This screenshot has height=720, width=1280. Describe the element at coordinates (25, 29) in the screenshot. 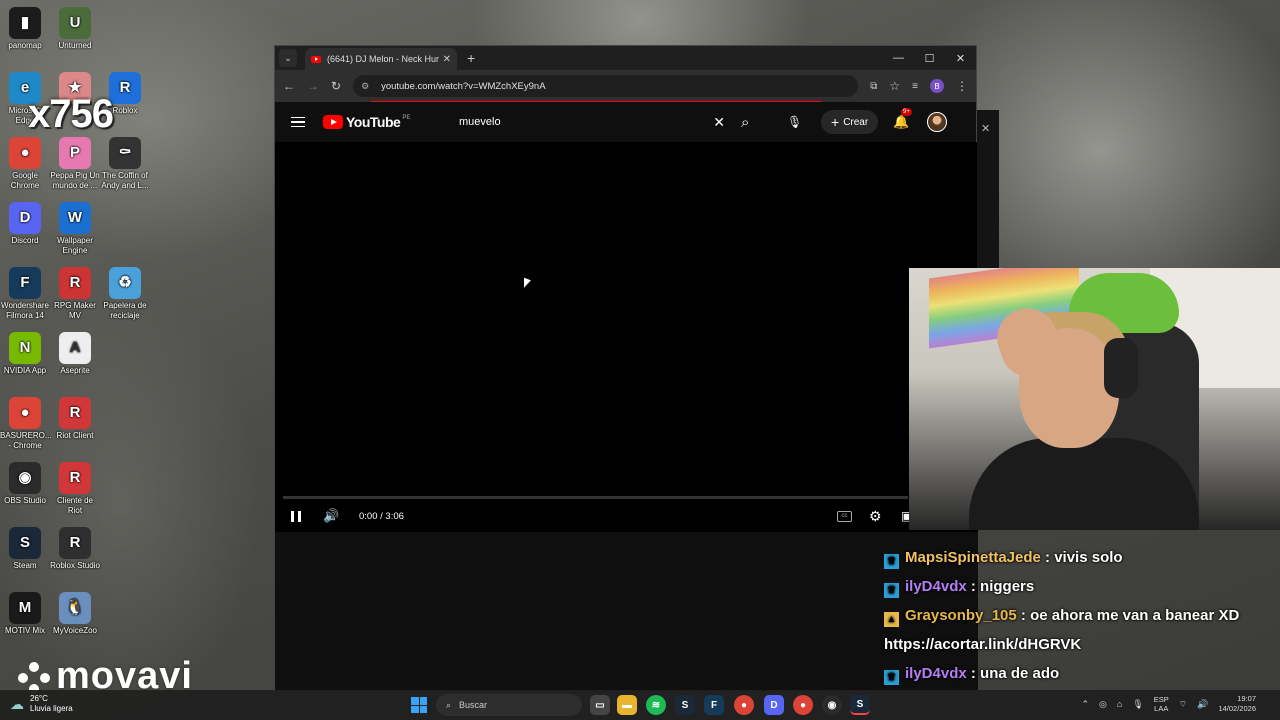

I see `desktop-icon: ▮ panomap` at that location.